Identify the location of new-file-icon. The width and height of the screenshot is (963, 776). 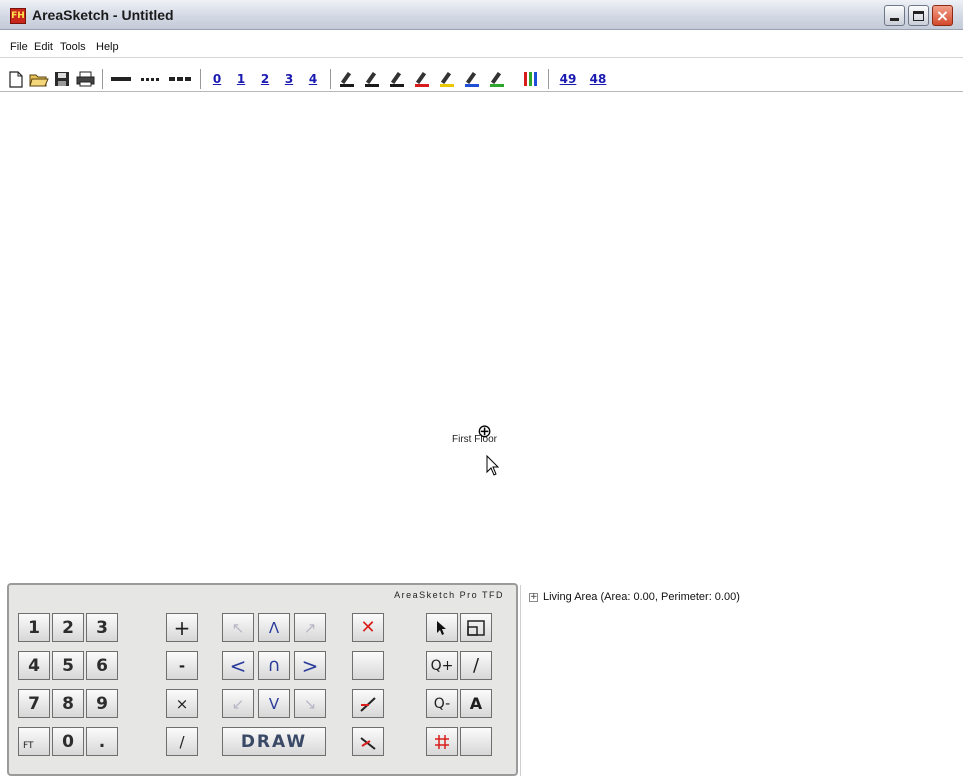
(16, 79).